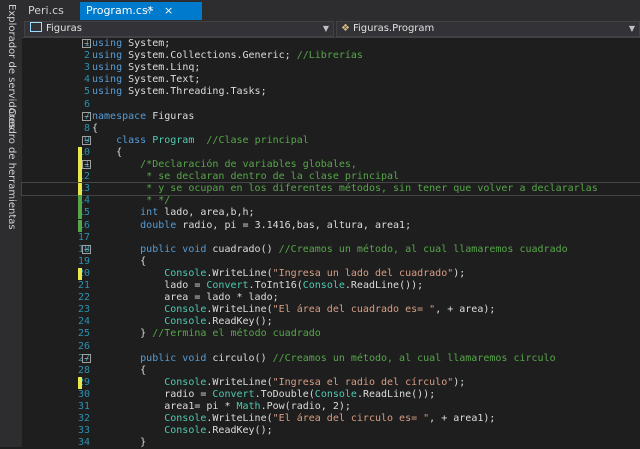 Image resolution: width=640 pixels, height=449 pixels. What do you see at coordinates (83, 237) in the screenshot?
I see `line-number: 17` at bounding box center [83, 237].